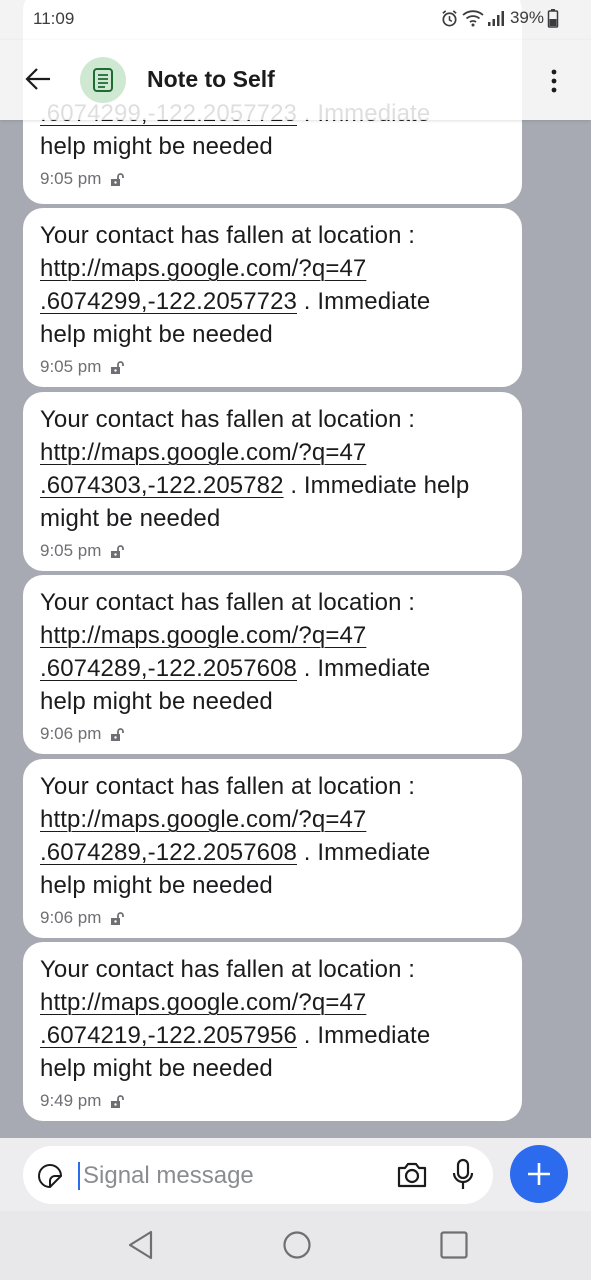  I want to click on wifi-icon, so click(473, 18).